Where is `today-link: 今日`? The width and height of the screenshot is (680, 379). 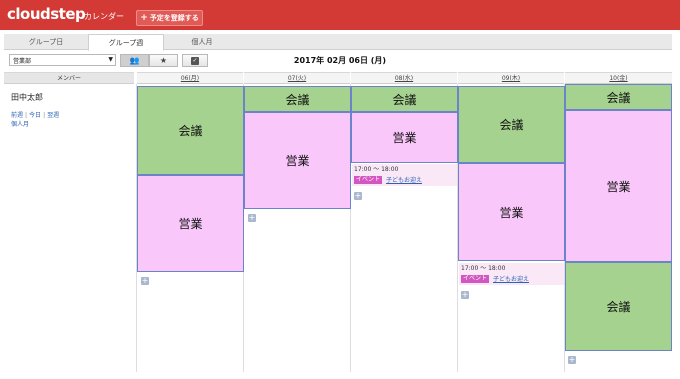 today-link: 今日 is located at coordinates (35, 115).